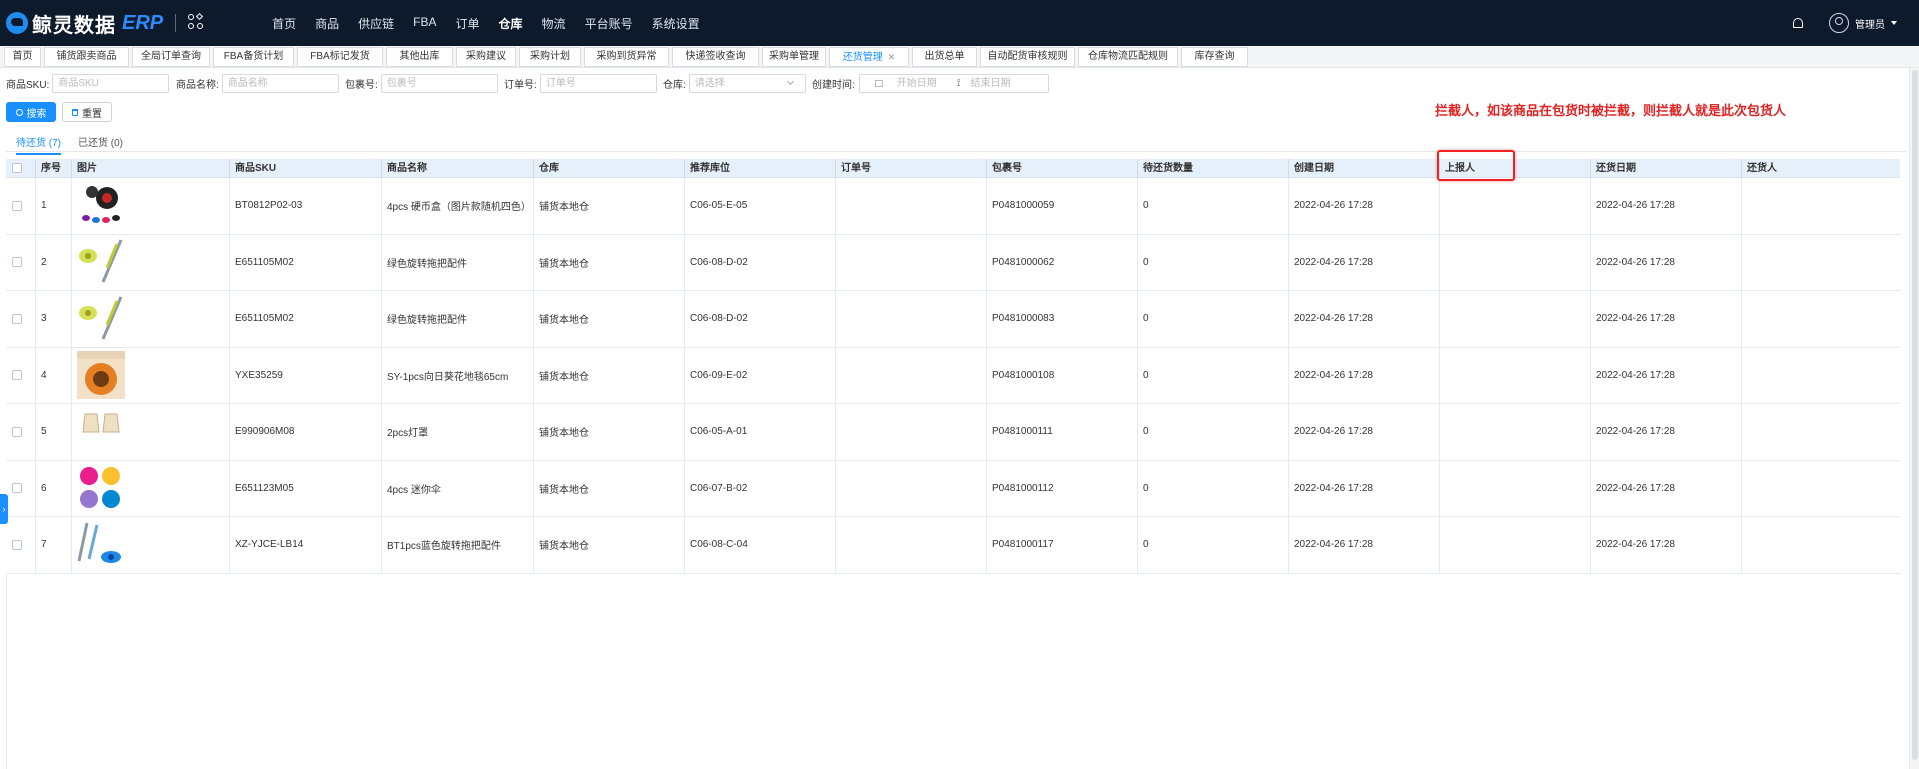 This screenshot has width=1919, height=769. I want to click on tab-item: FBA标记发货, so click(340, 57).